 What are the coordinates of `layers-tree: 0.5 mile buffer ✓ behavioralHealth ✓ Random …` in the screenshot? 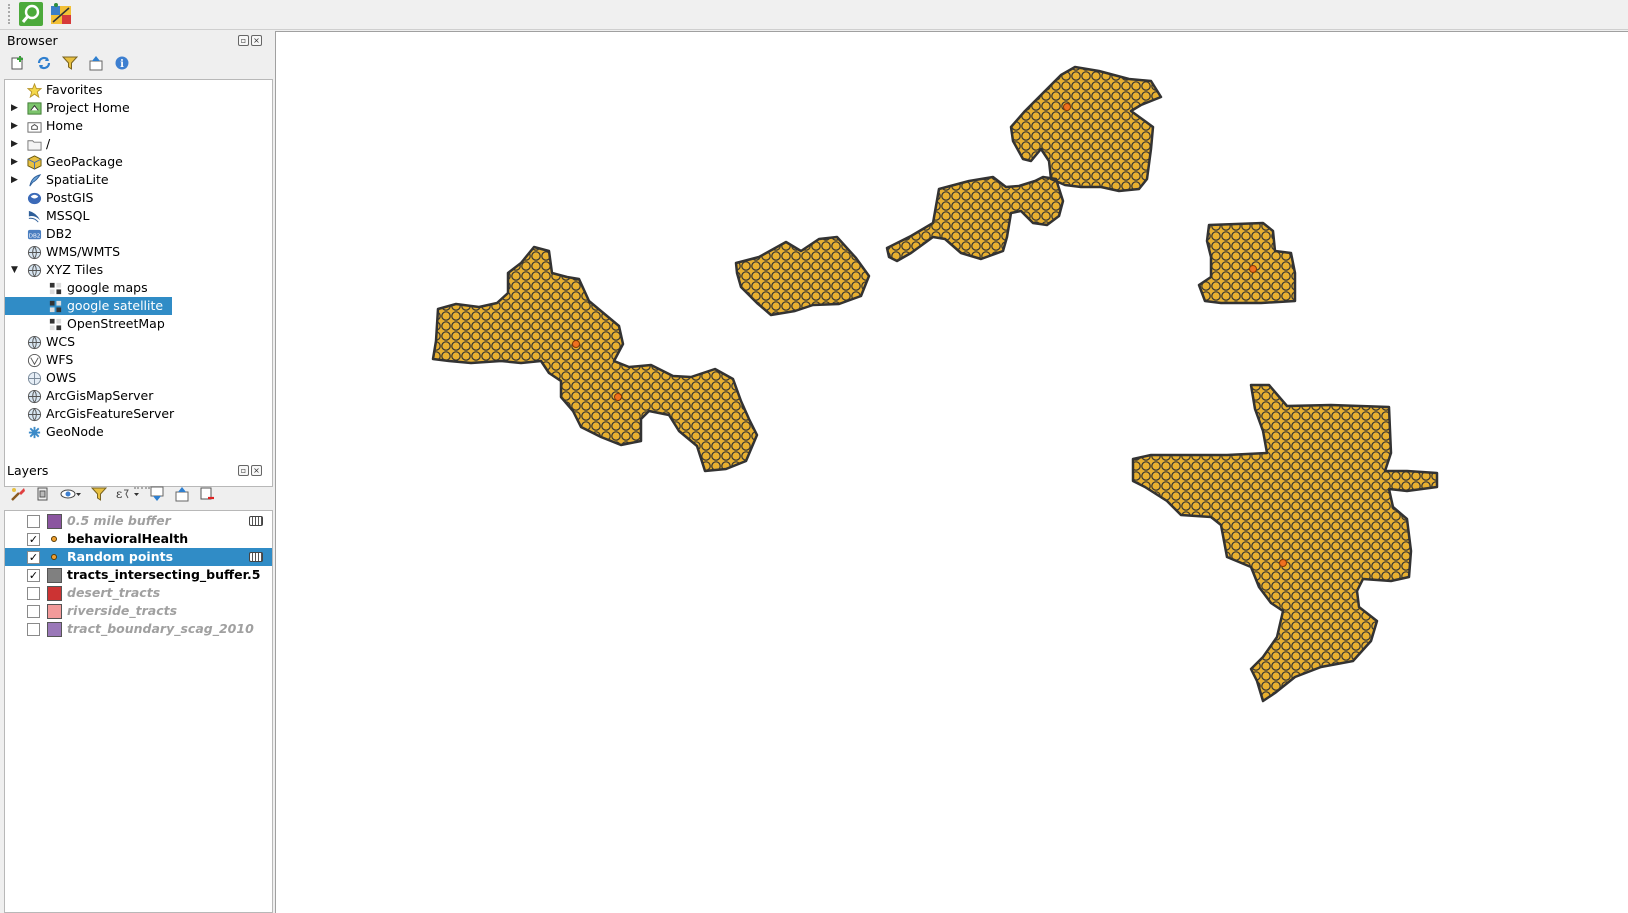 It's located at (138, 711).